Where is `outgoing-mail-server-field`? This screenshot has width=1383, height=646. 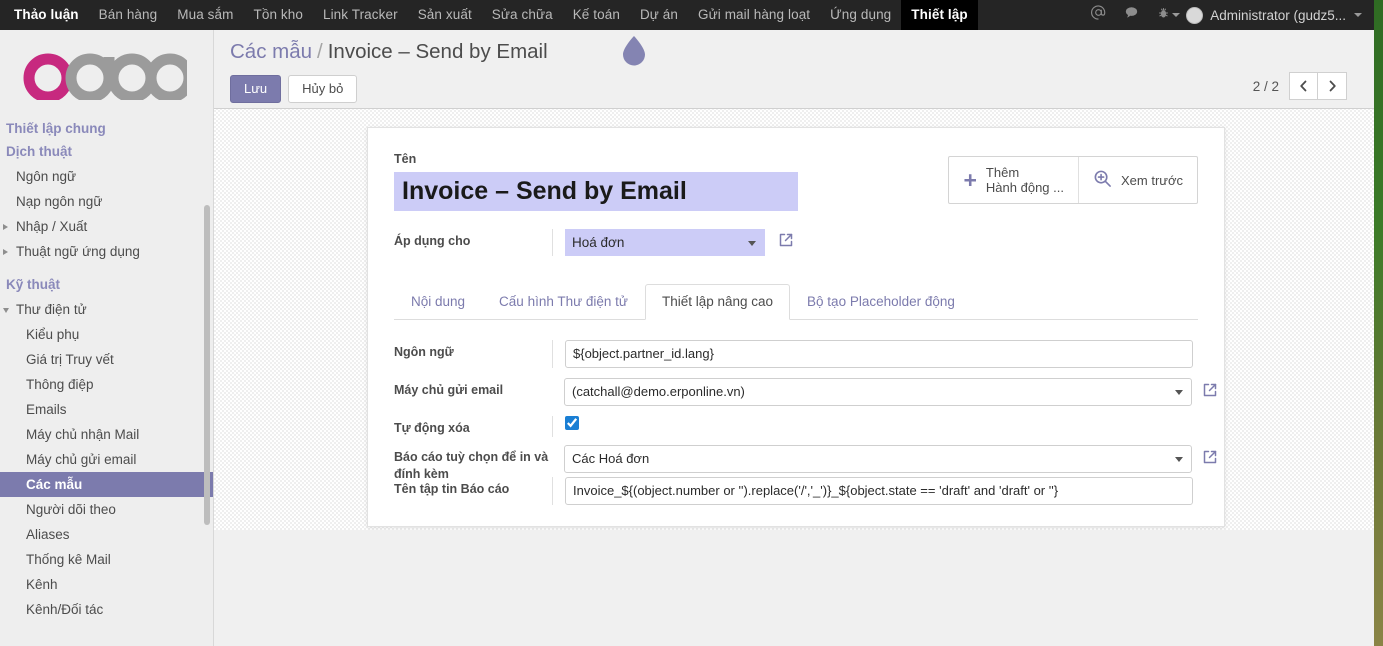
outgoing-mail-server-field is located at coordinates (878, 392).